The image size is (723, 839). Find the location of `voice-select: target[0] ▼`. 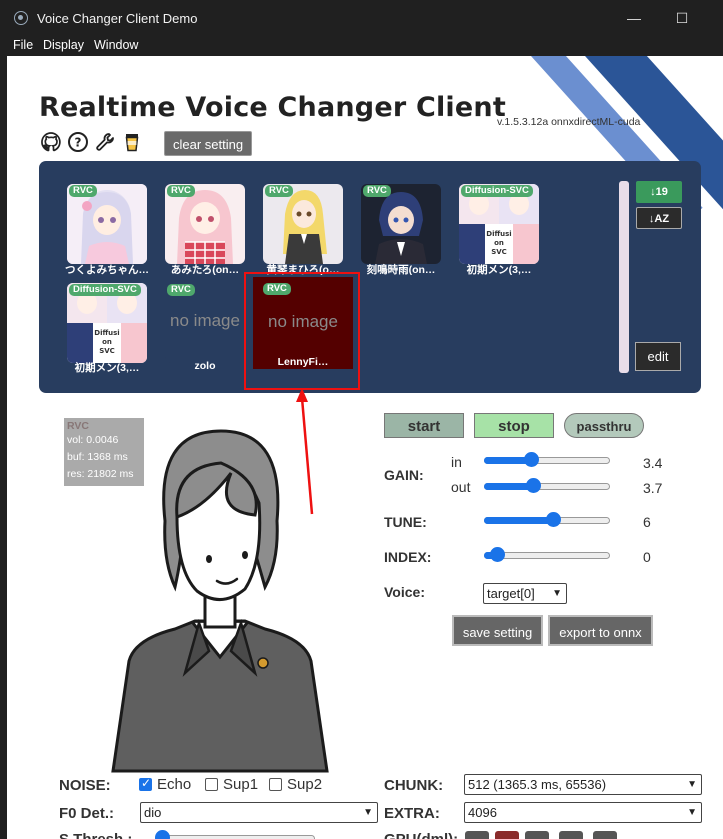

voice-select: target[0] ▼ is located at coordinates (525, 593).